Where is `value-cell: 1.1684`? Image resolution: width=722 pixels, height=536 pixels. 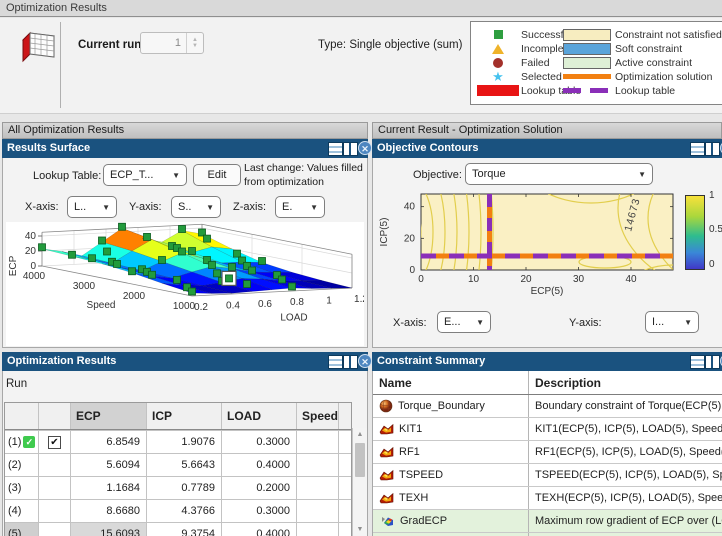
value-cell: 1.1684 is located at coordinates (109, 488).